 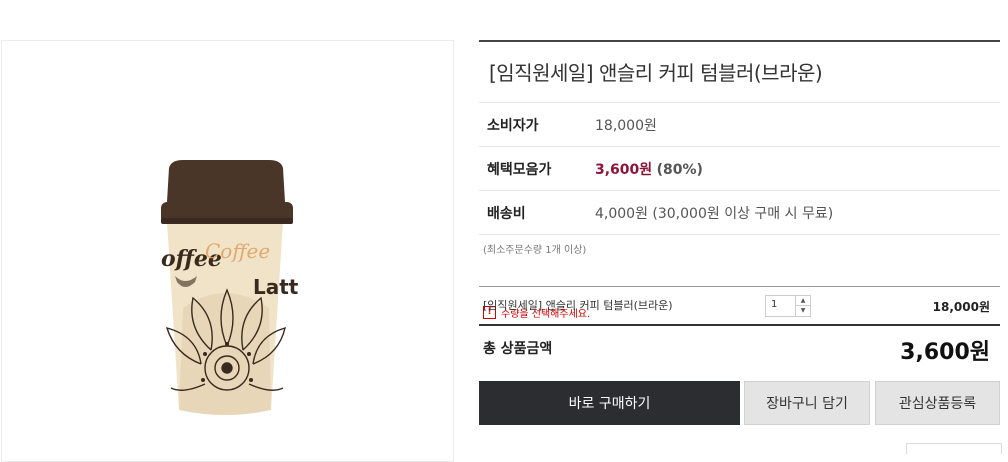 What do you see at coordinates (788, 306) in the screenshot?
I see `quantity-stepper: 1 ▲ ▼` at bounding box center [788, 306].